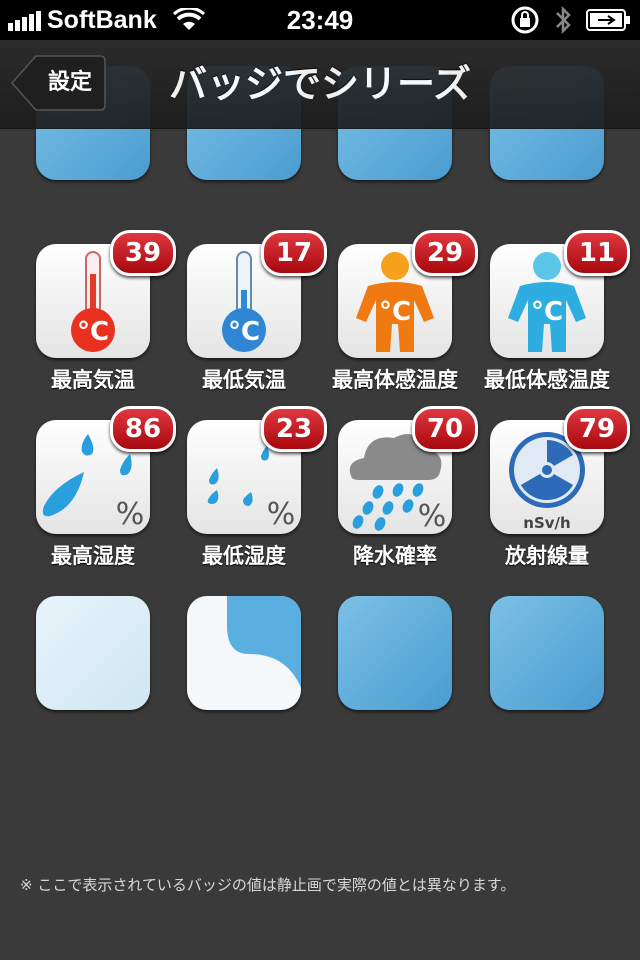 Image resolution: width=640 pixels, height=960 pixels. Describe the element at coordinates (547, 380) in the screenshot. I see `item-label: 最低体感温度` at that location.